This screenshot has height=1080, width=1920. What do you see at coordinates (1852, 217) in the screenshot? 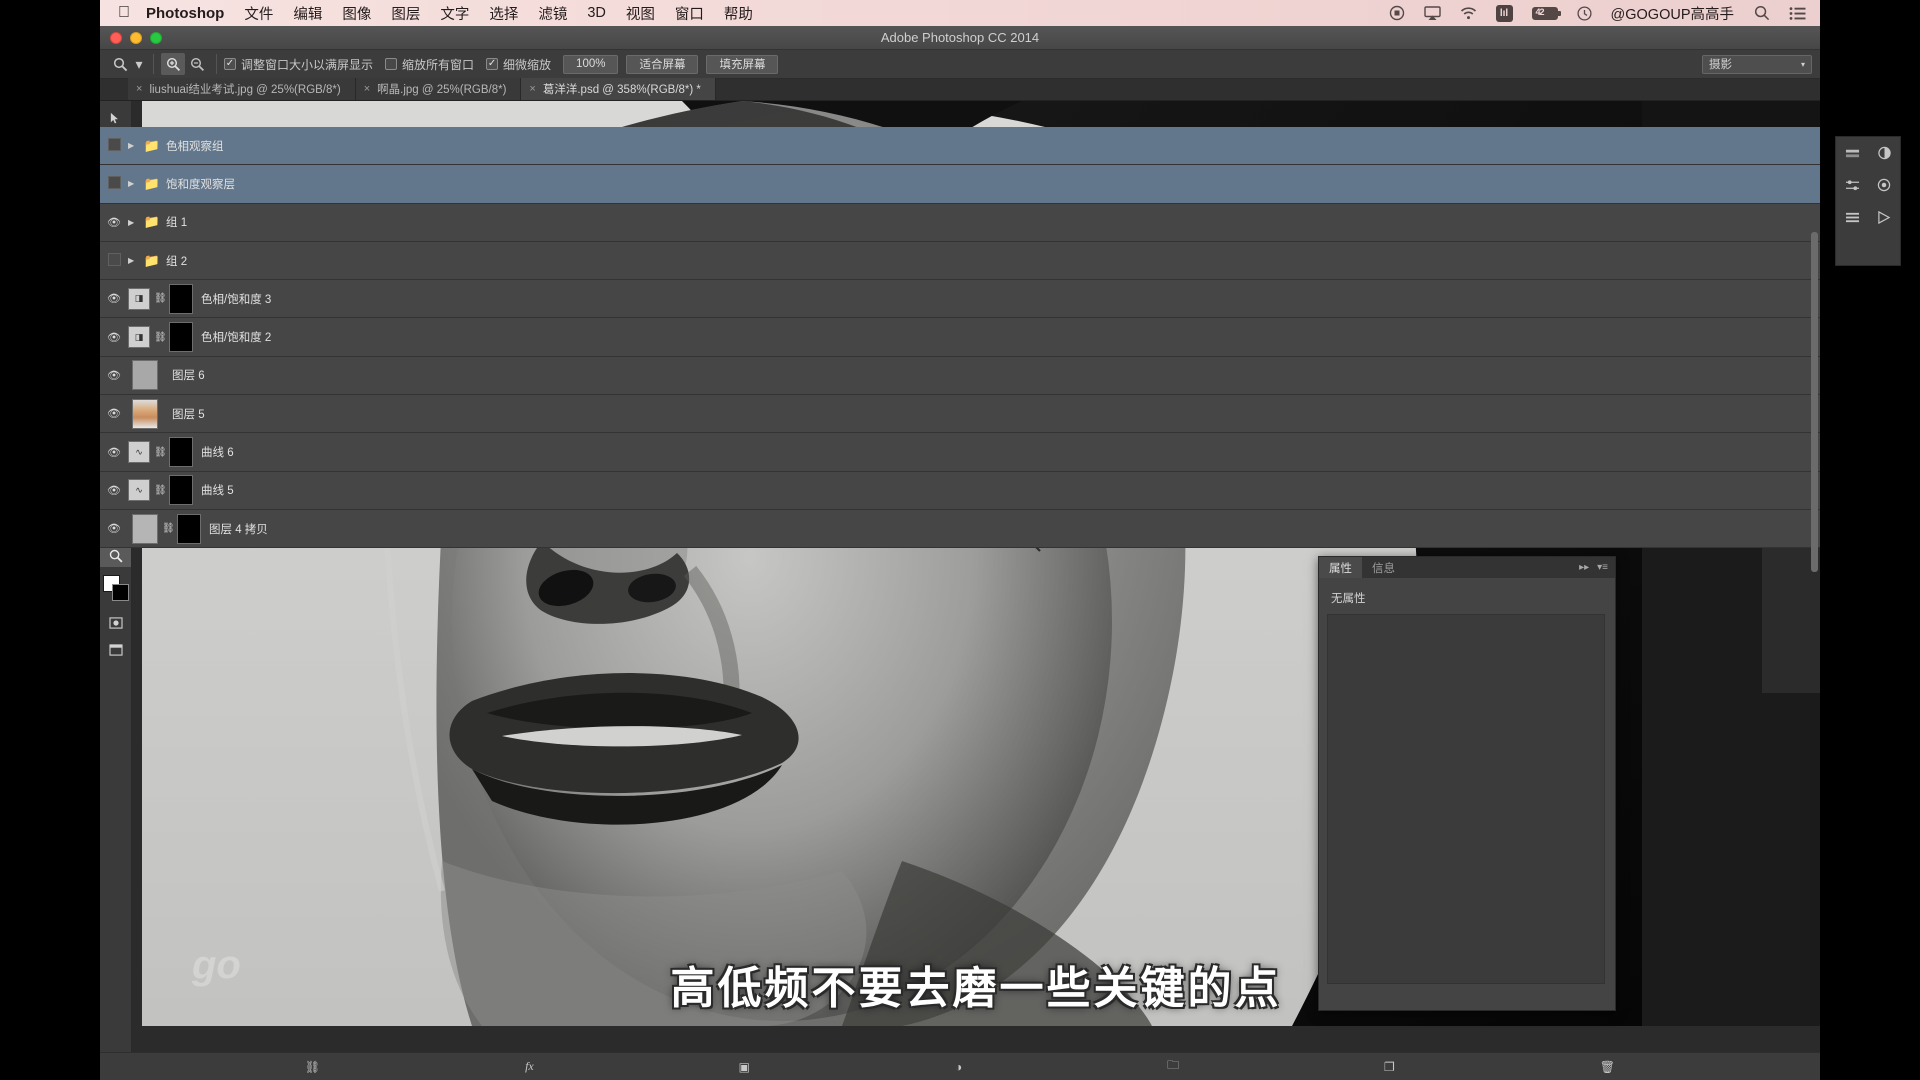
I see `history-panel-icon` at bounding box center [1852, 217].